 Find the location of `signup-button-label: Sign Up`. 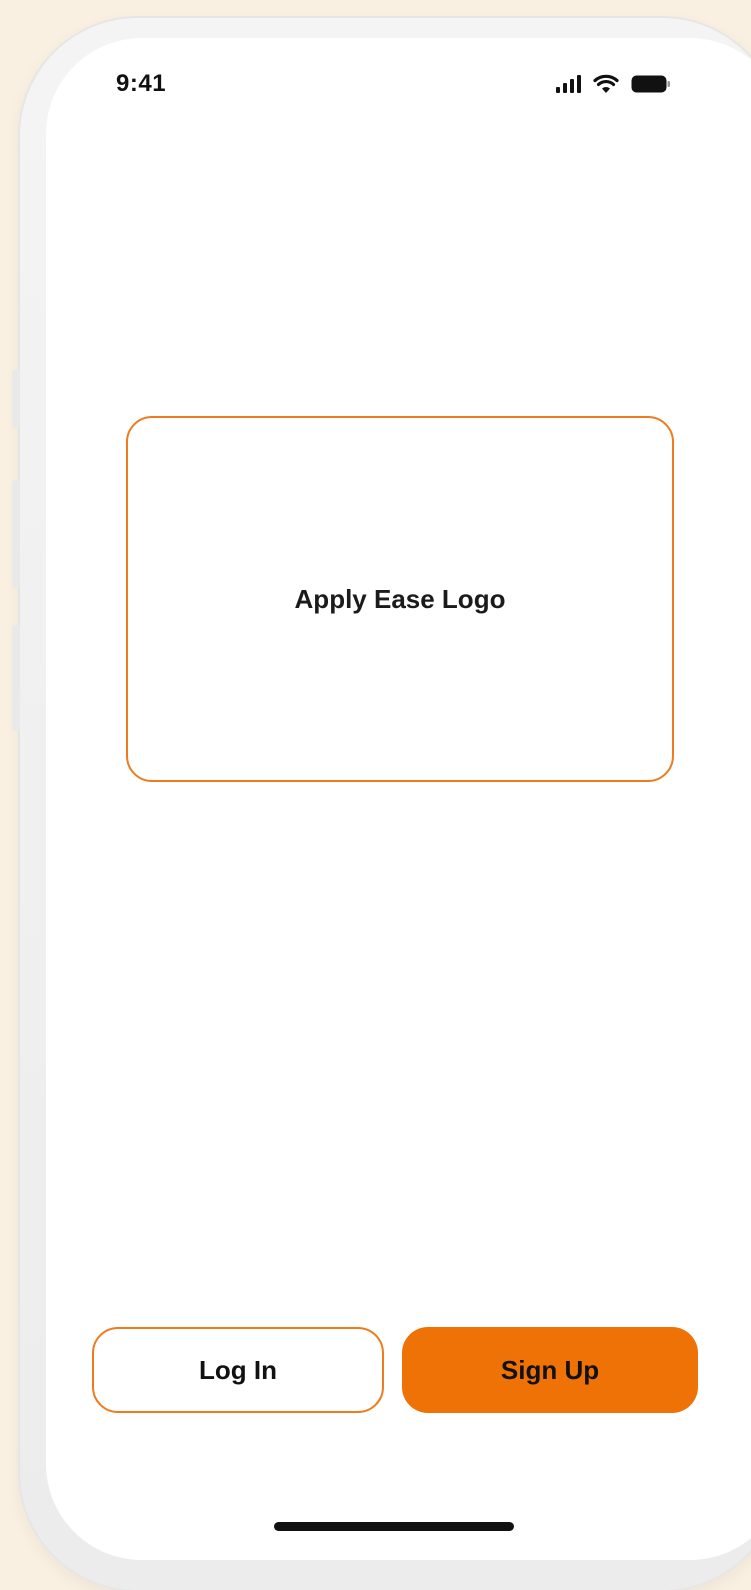

signup-button-label: Sign Up is located at coordinates (550, 1369).